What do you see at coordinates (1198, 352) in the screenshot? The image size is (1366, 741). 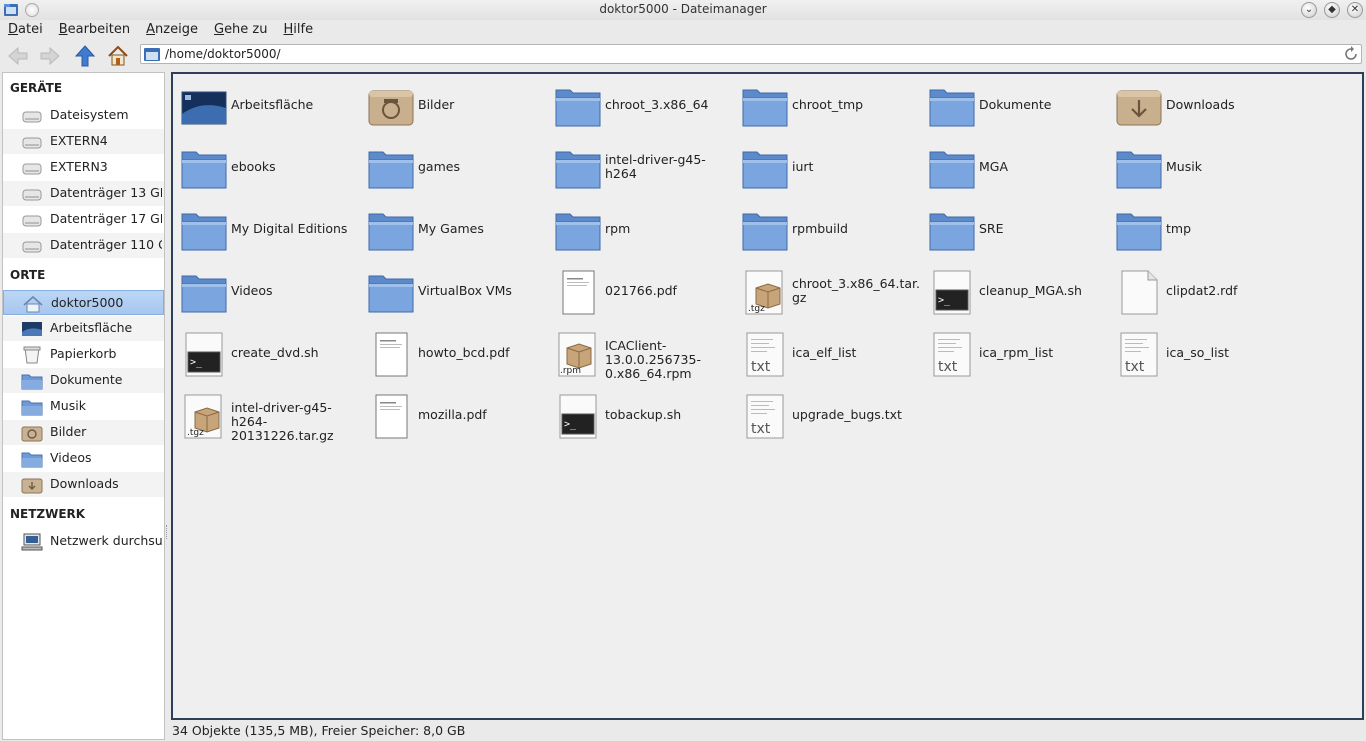 I see `file-name: ica_so_list` at bounding box center [1198, 352].